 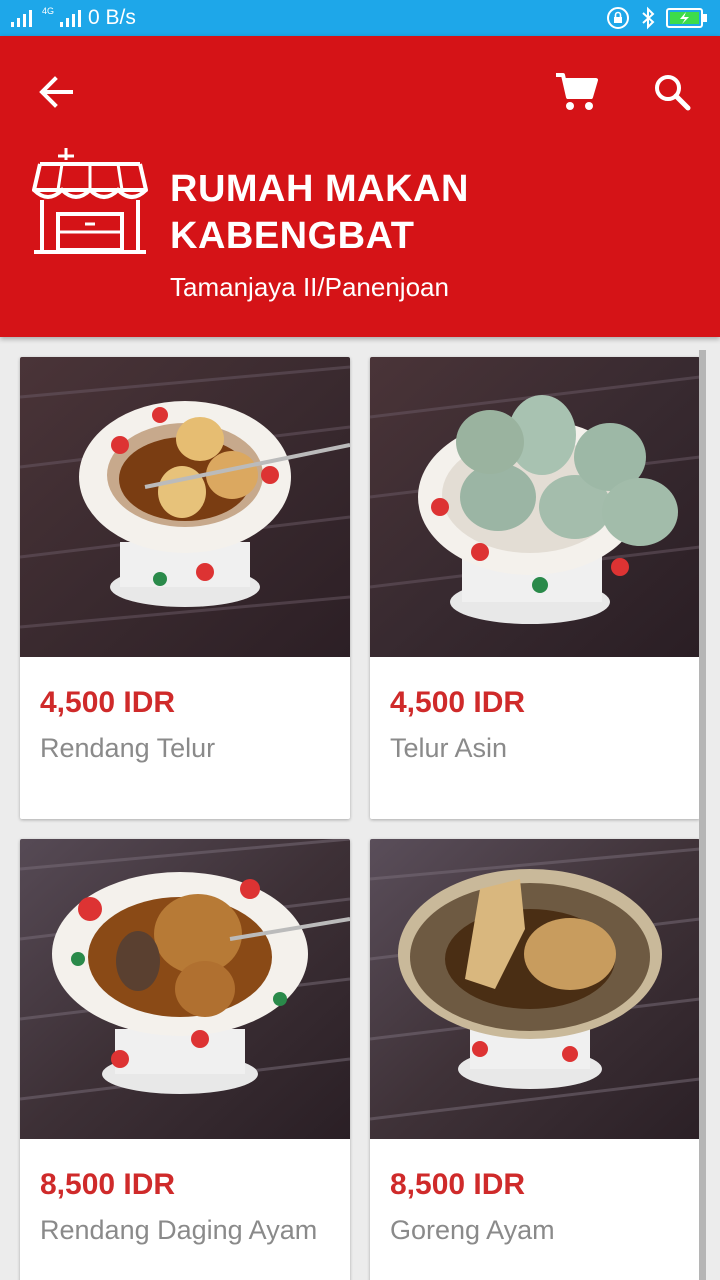 What do you see at coordinates (21, 18) in the screenshot?
I see `signal-icon` at bounding box center [21, 18].